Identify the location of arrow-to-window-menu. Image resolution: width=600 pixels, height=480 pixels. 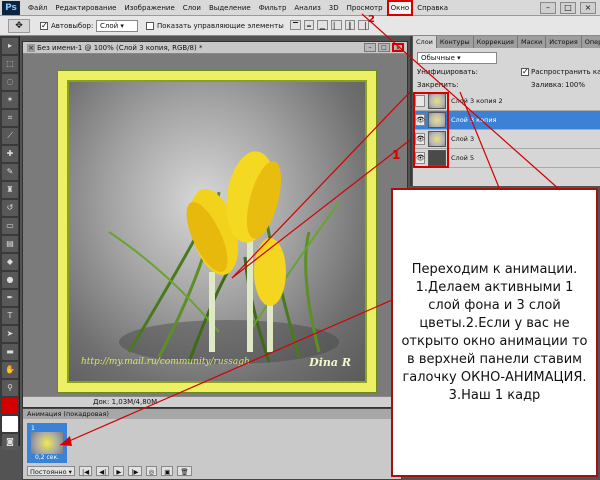
(461, 102).